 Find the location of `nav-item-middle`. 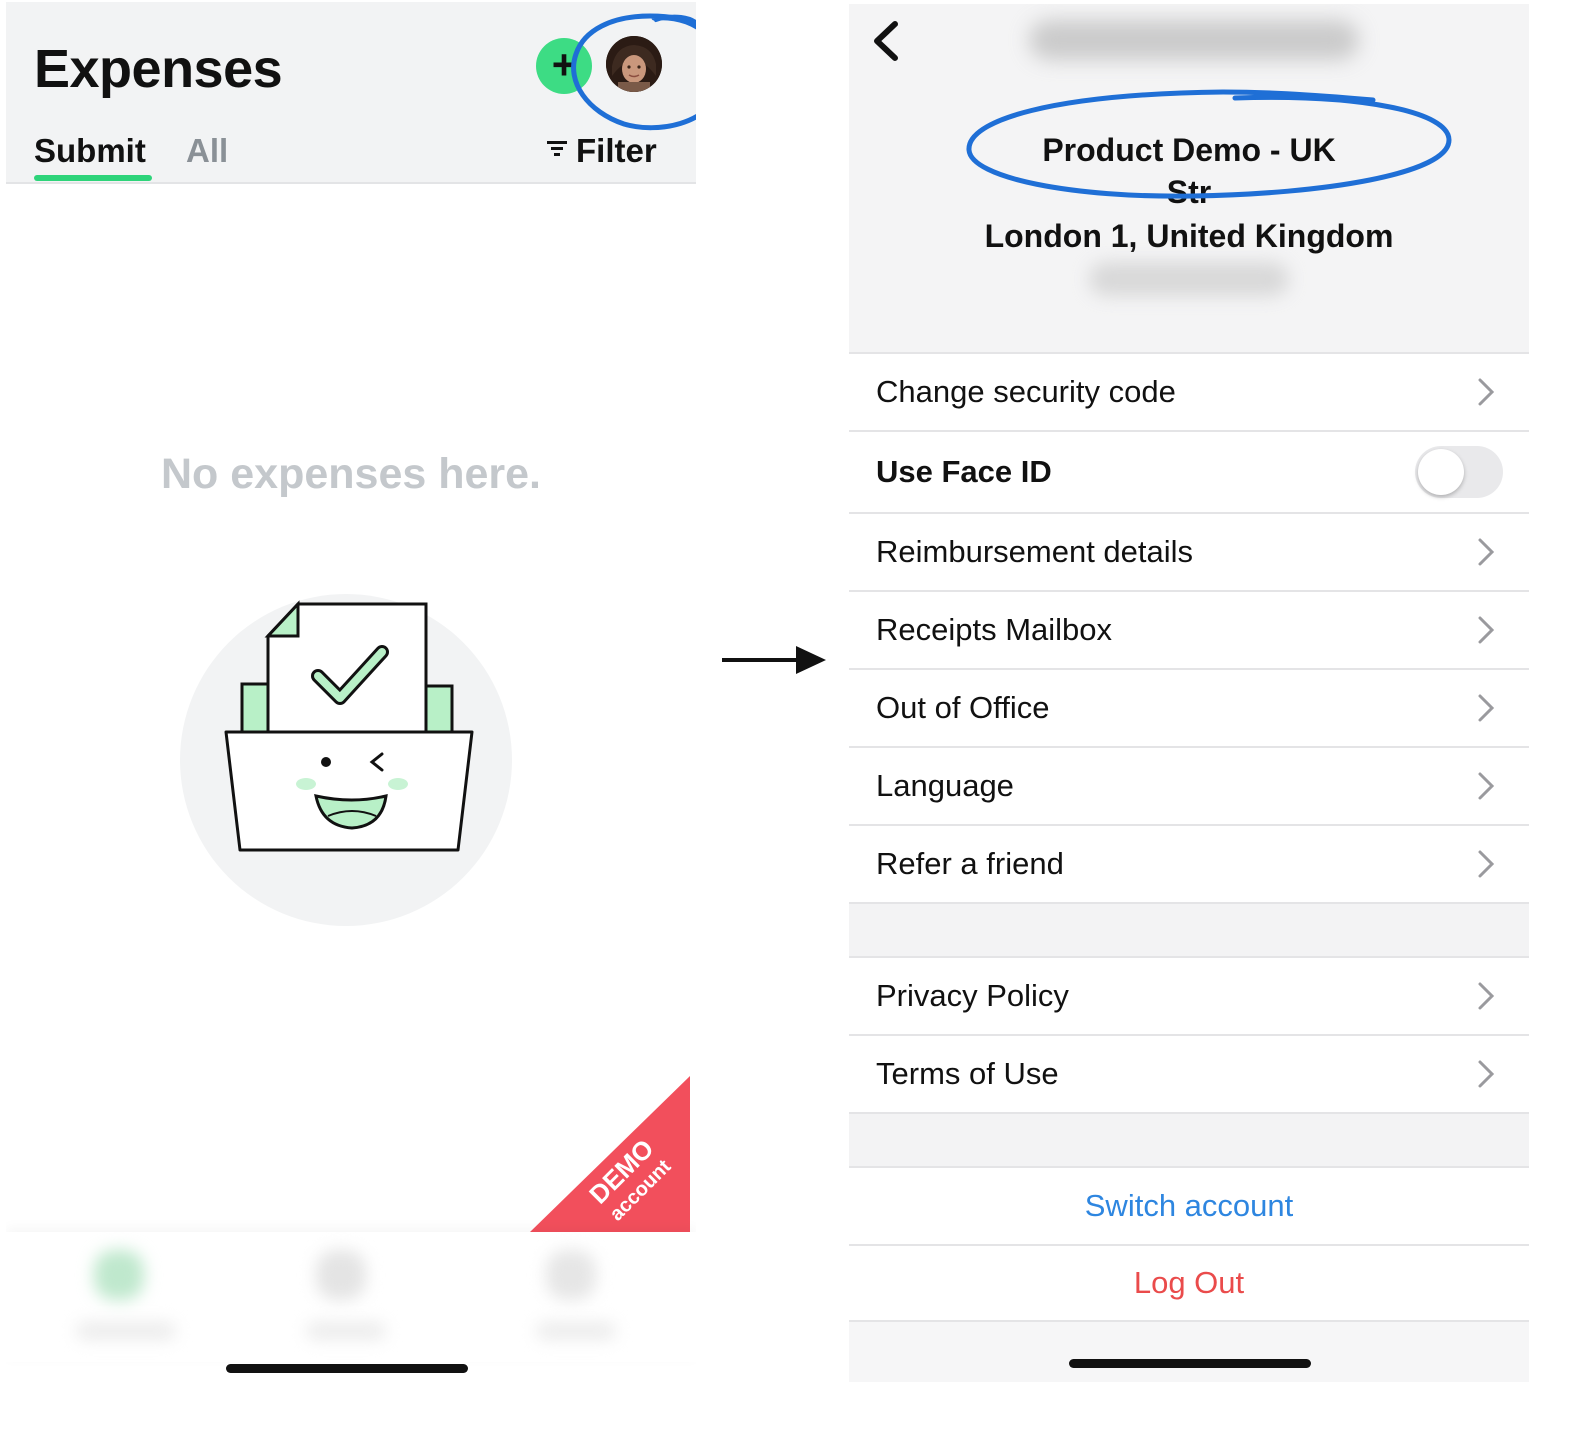

nav-item-middle is located at coordinates (341, 1275).